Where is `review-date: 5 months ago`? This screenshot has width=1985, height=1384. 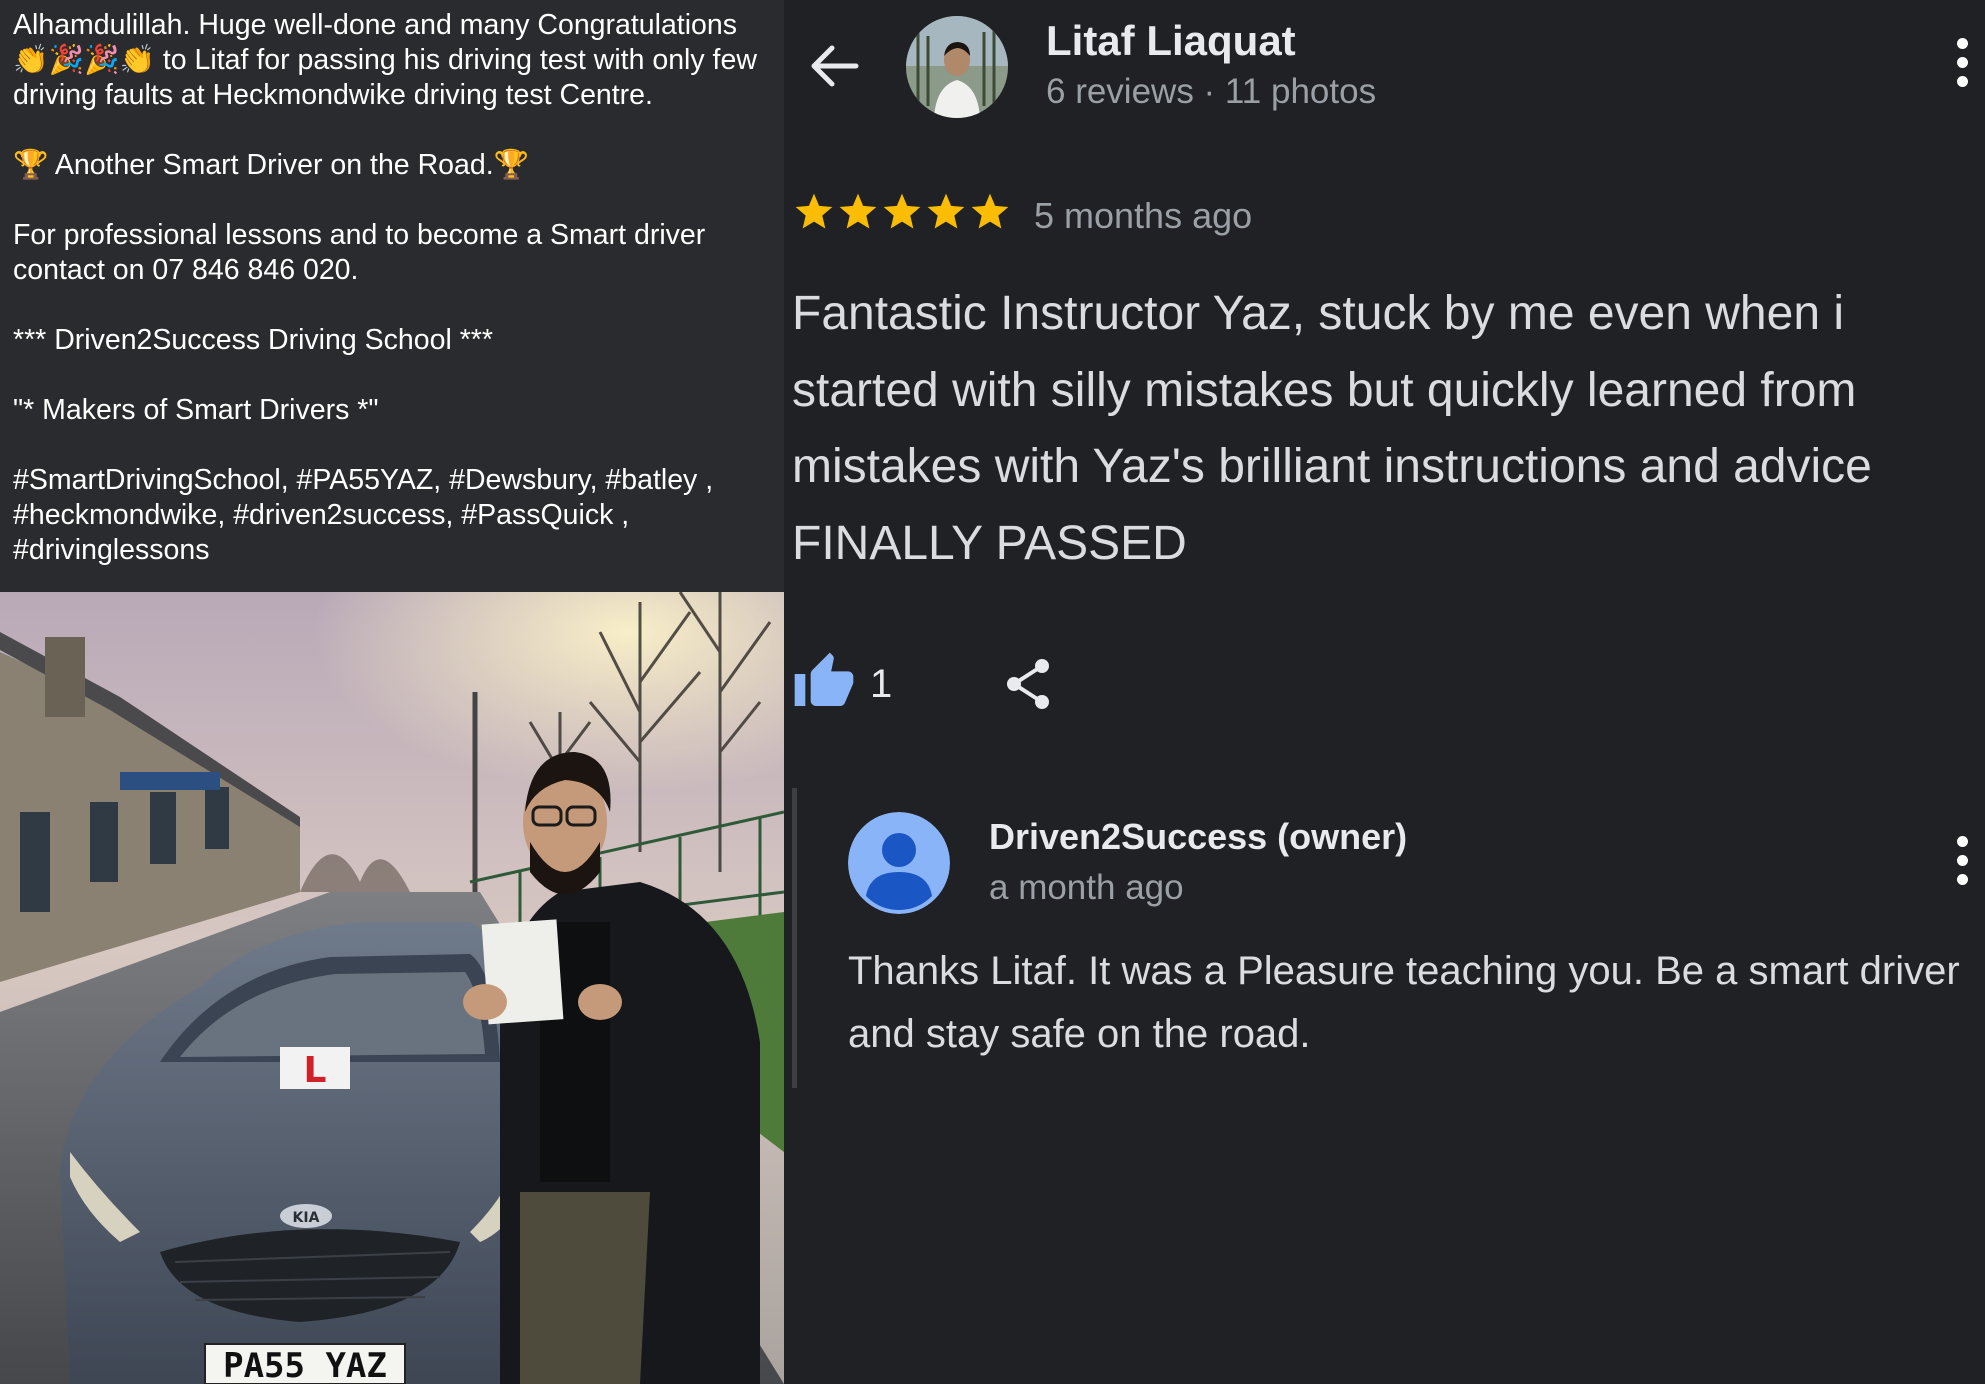
review-date: 5 months ago is located at coordinates (1143, 215).